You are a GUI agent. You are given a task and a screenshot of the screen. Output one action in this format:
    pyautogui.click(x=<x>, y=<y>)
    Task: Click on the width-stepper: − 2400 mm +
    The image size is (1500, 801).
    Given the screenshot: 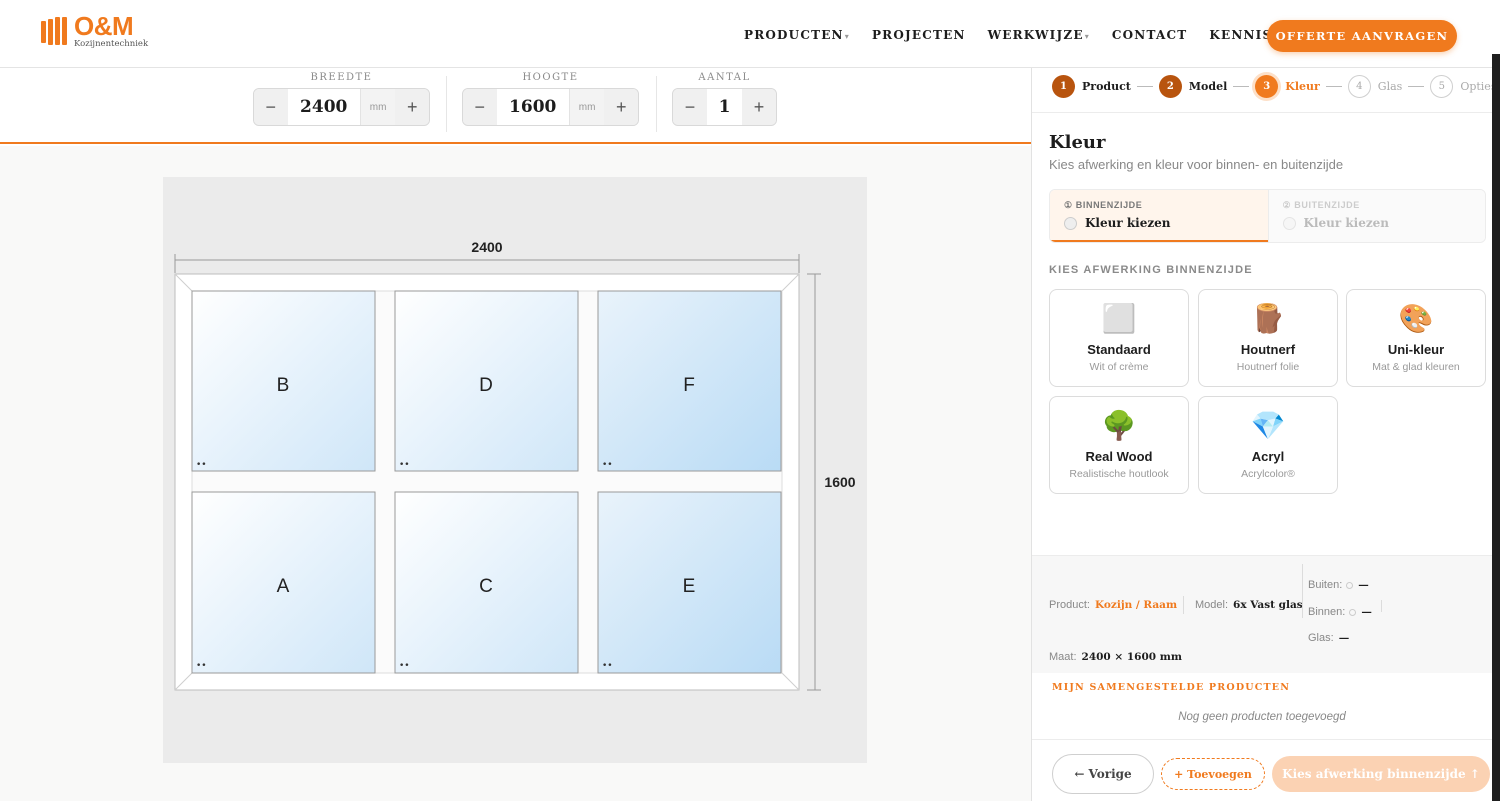 What is the action you would take?
    pyautogui.click(x=341, y=107)
    